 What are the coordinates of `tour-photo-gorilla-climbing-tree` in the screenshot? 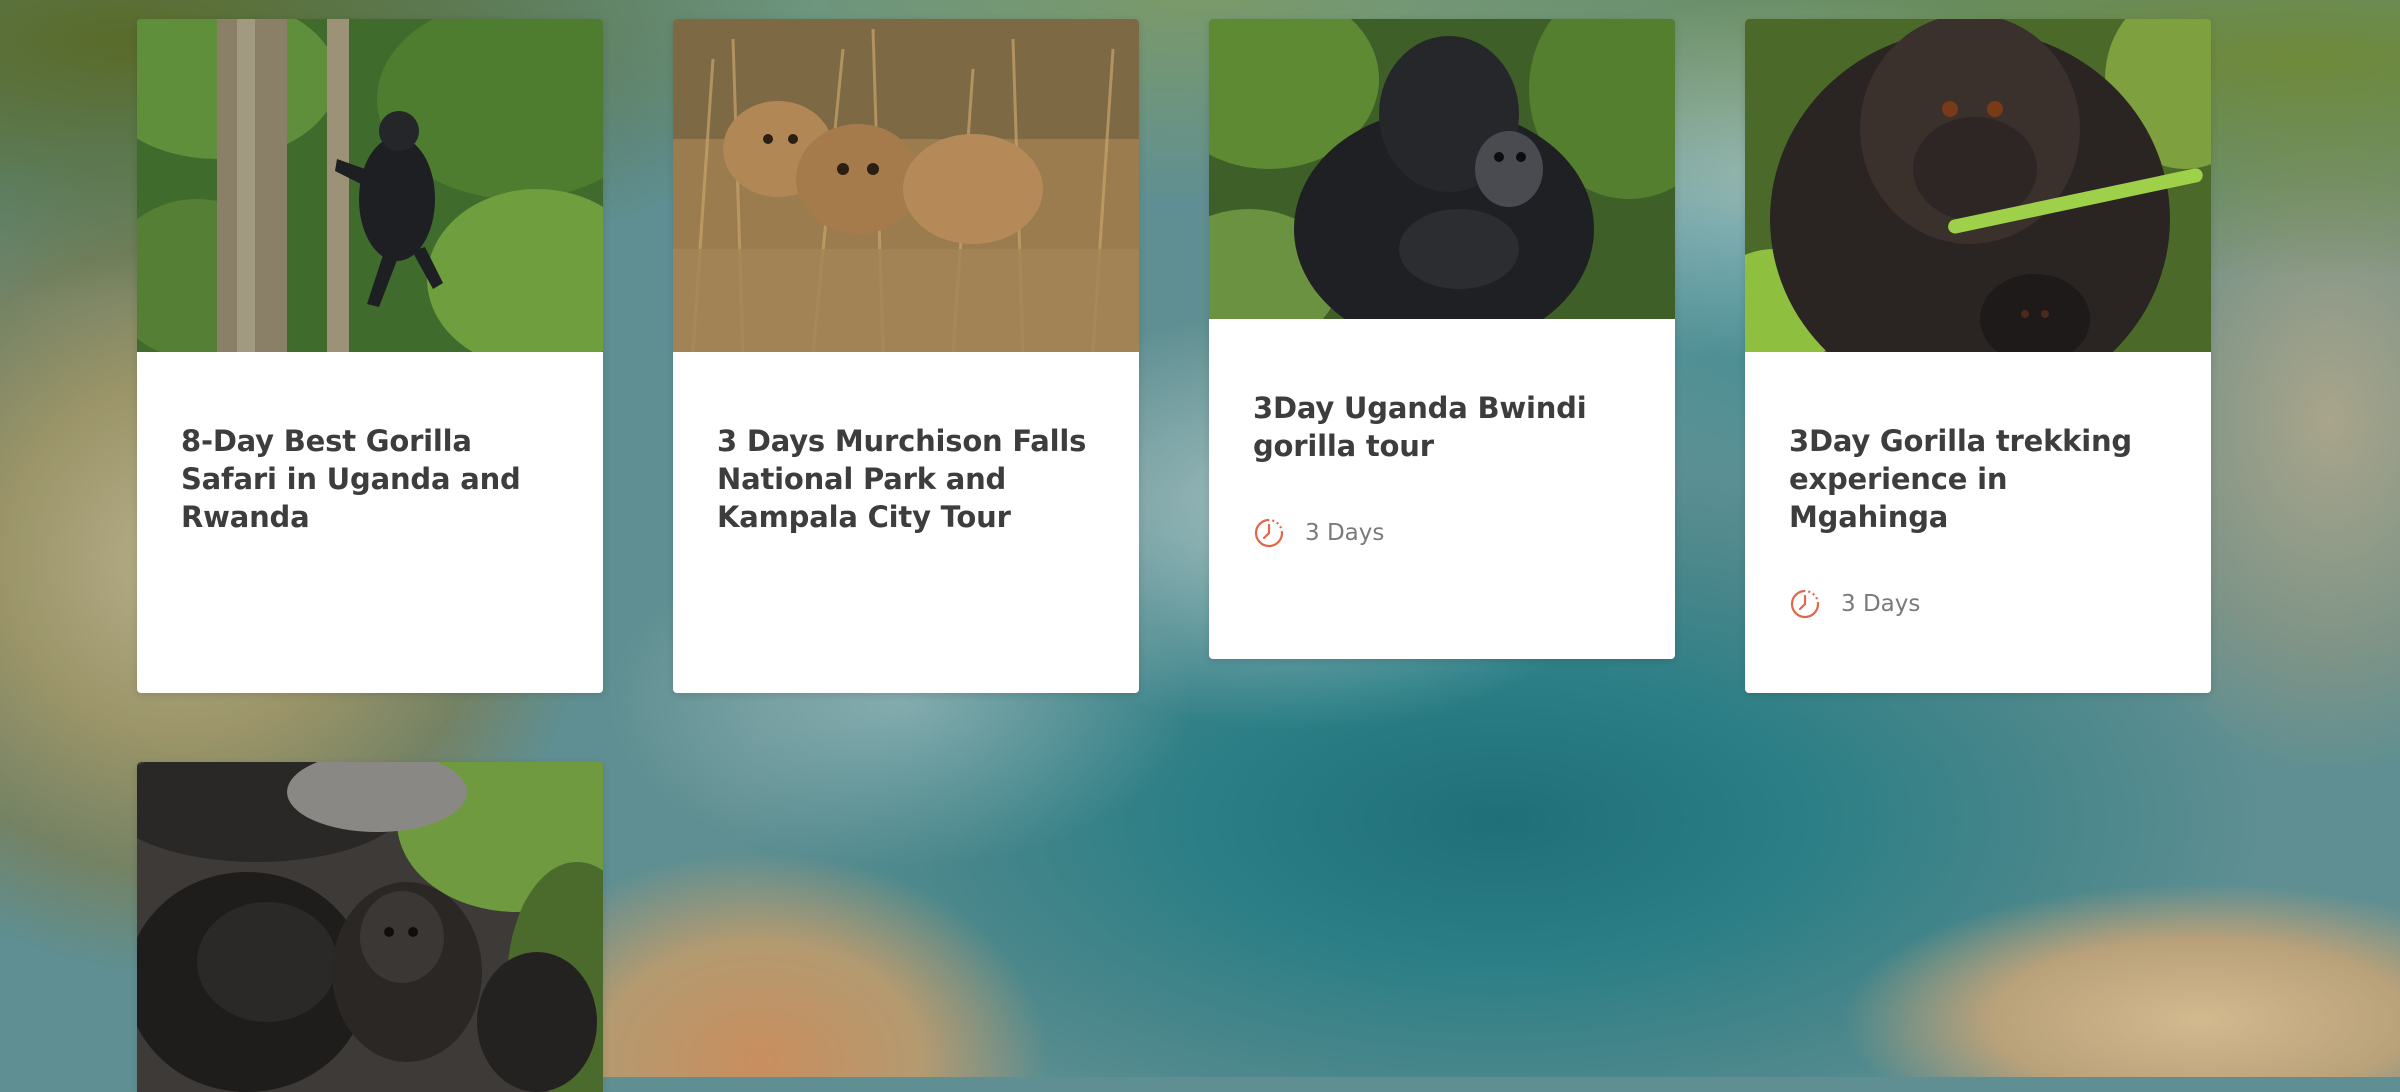 It's located at (370, 185).